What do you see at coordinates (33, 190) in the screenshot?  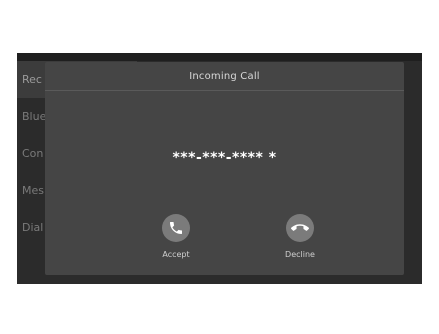 I see `menu-item-label: Mes` at bounding box center [33, 190].